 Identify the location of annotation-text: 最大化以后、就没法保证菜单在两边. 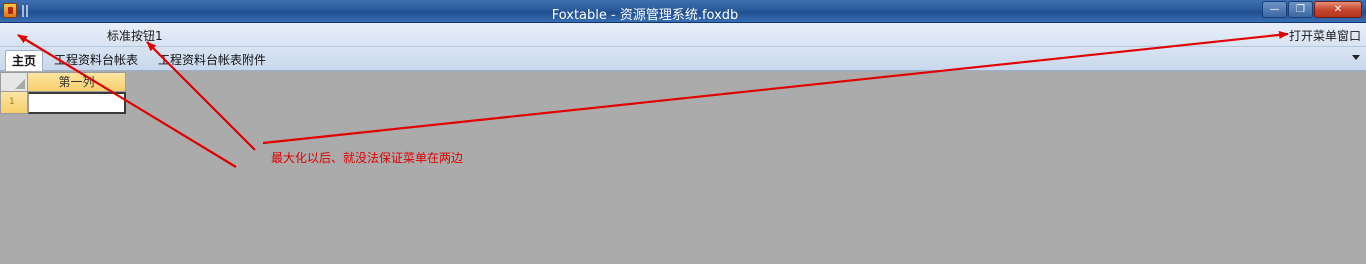
(367, 158).